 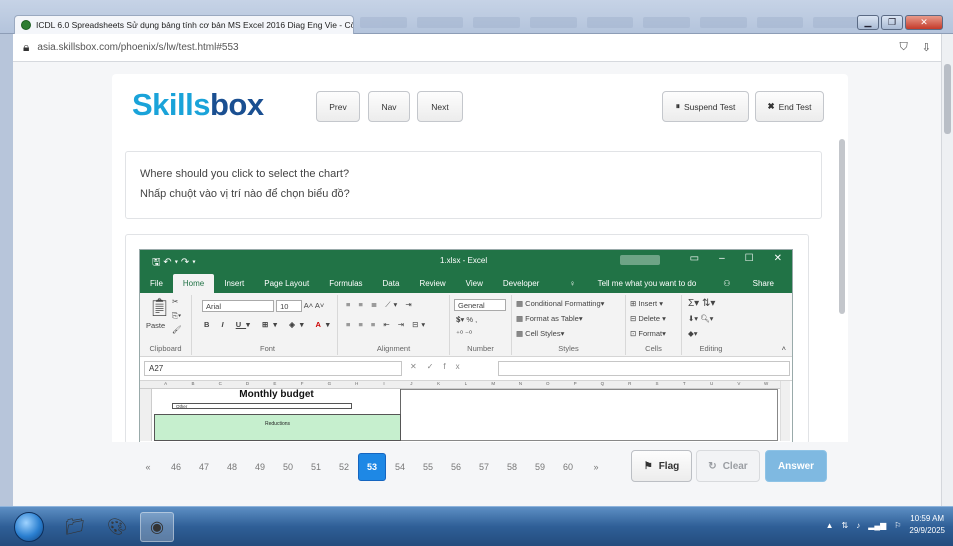 I want to click on start-button, so click(x=29, y=527).